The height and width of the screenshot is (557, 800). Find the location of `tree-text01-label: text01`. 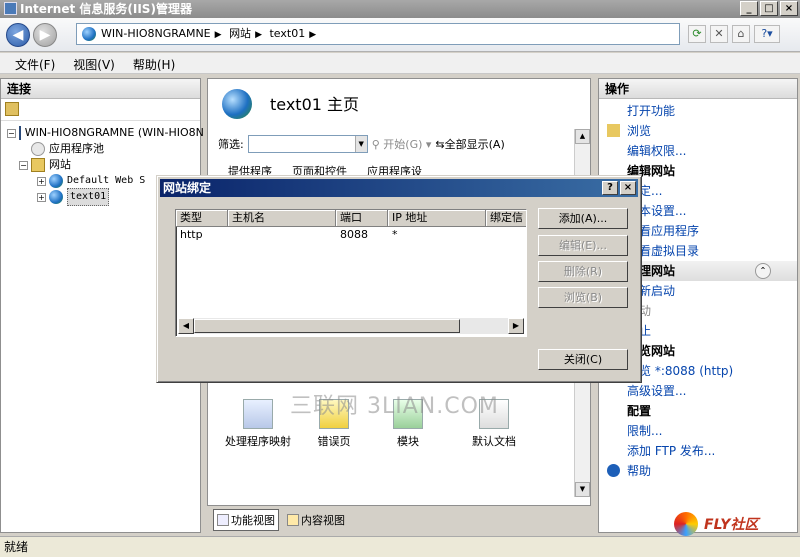

tree-text01-label: text01 is located at coordinates (88, 197).